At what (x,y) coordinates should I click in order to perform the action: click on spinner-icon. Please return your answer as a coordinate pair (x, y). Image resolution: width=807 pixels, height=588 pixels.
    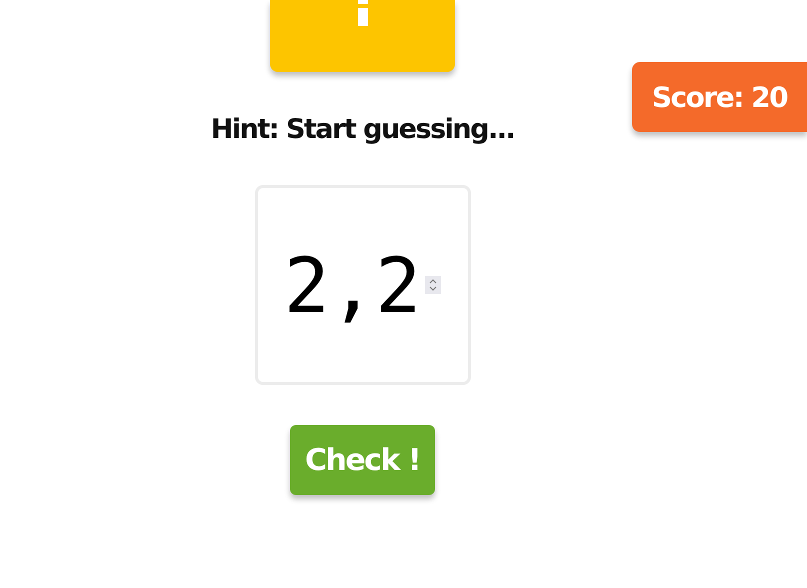
    Looking at the image, I should click on (432, 285).